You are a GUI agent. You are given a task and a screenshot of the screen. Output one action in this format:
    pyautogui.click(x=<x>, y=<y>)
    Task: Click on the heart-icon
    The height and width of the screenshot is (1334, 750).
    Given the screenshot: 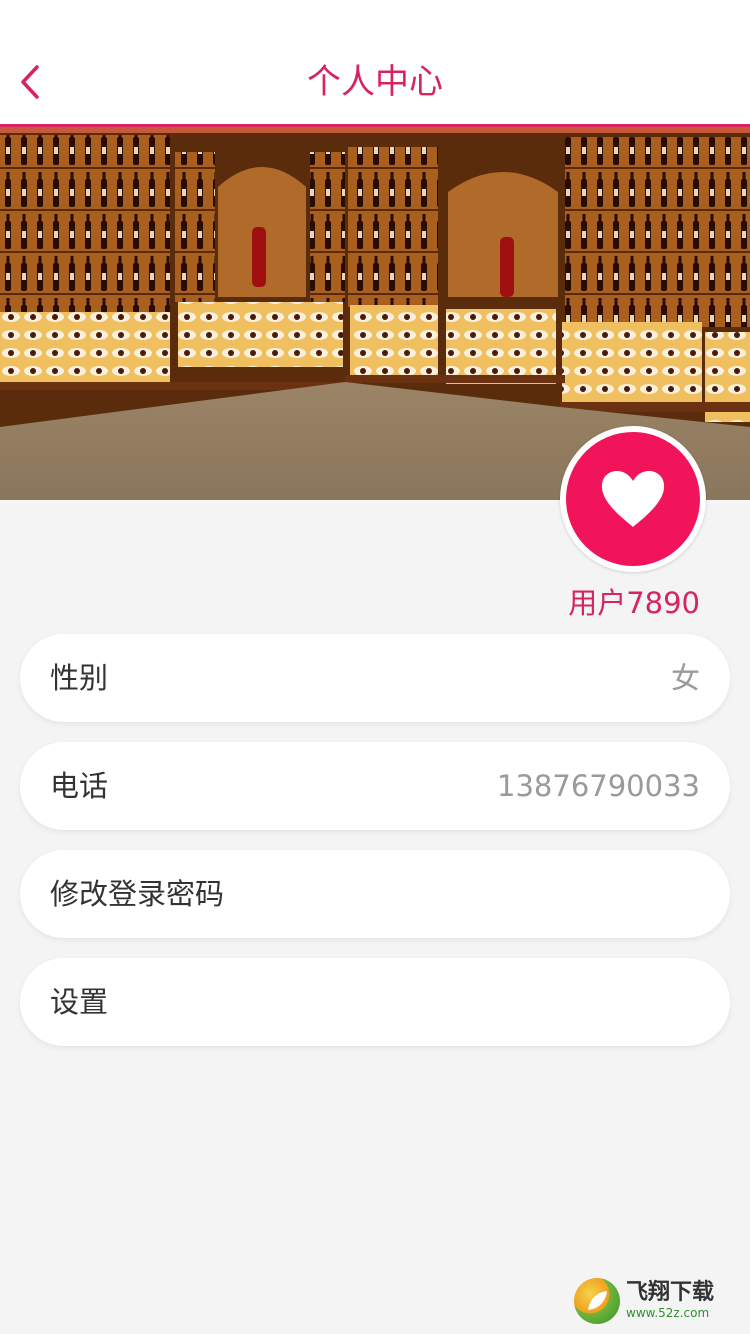 What is the action you would take?
    pyautogui.click(x=633, y=499)
    